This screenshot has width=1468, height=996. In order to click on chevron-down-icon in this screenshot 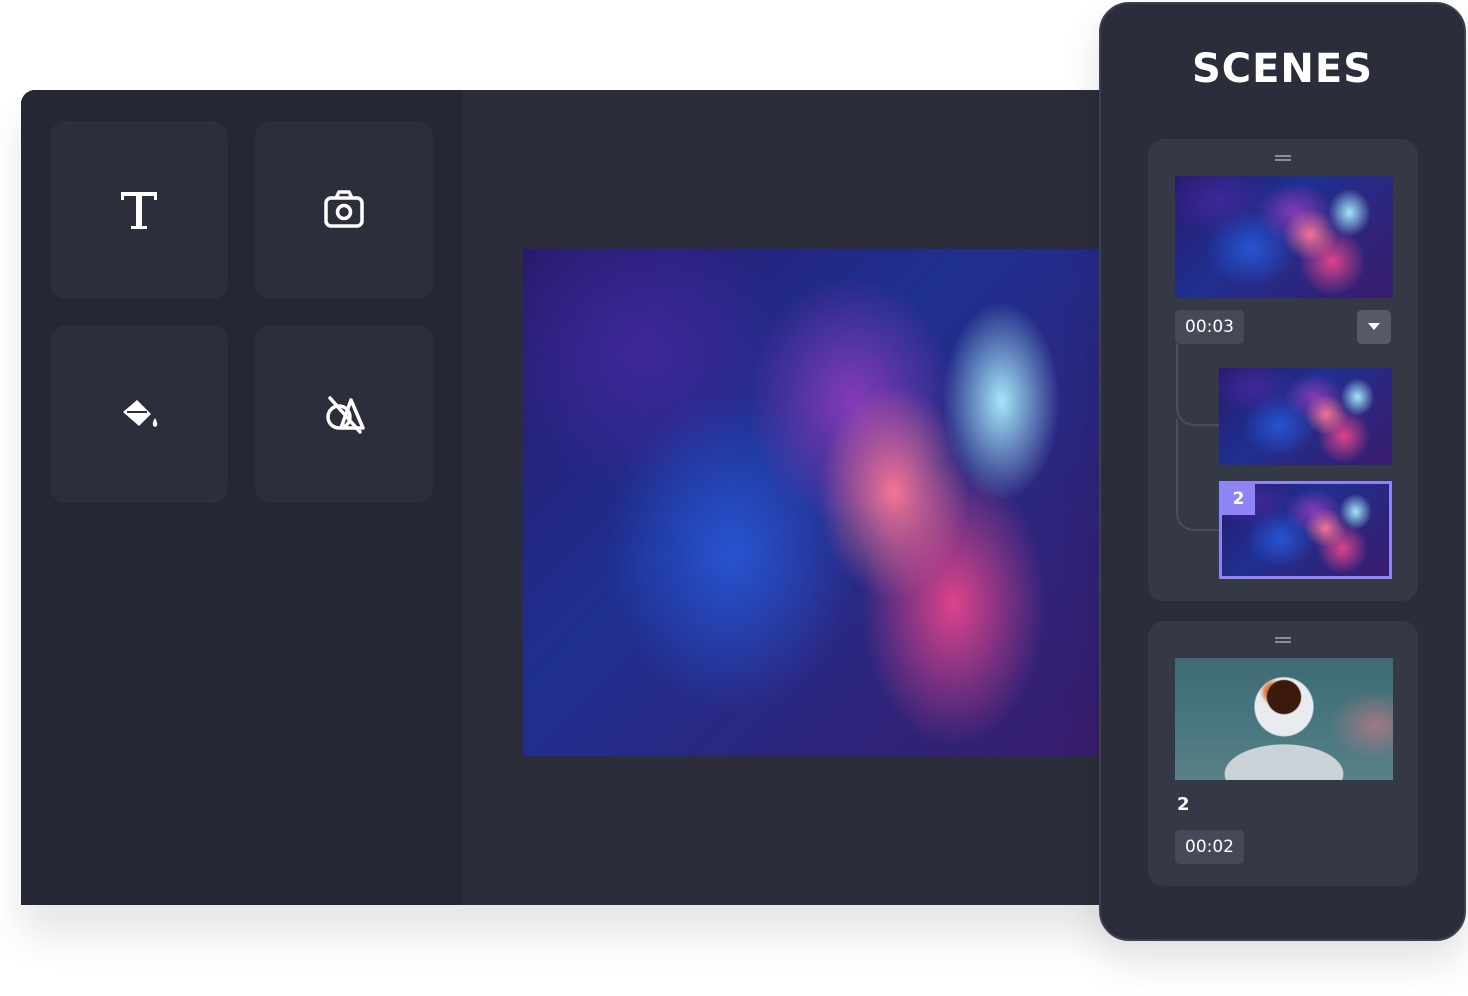, I will do `click(1374, 326)`.